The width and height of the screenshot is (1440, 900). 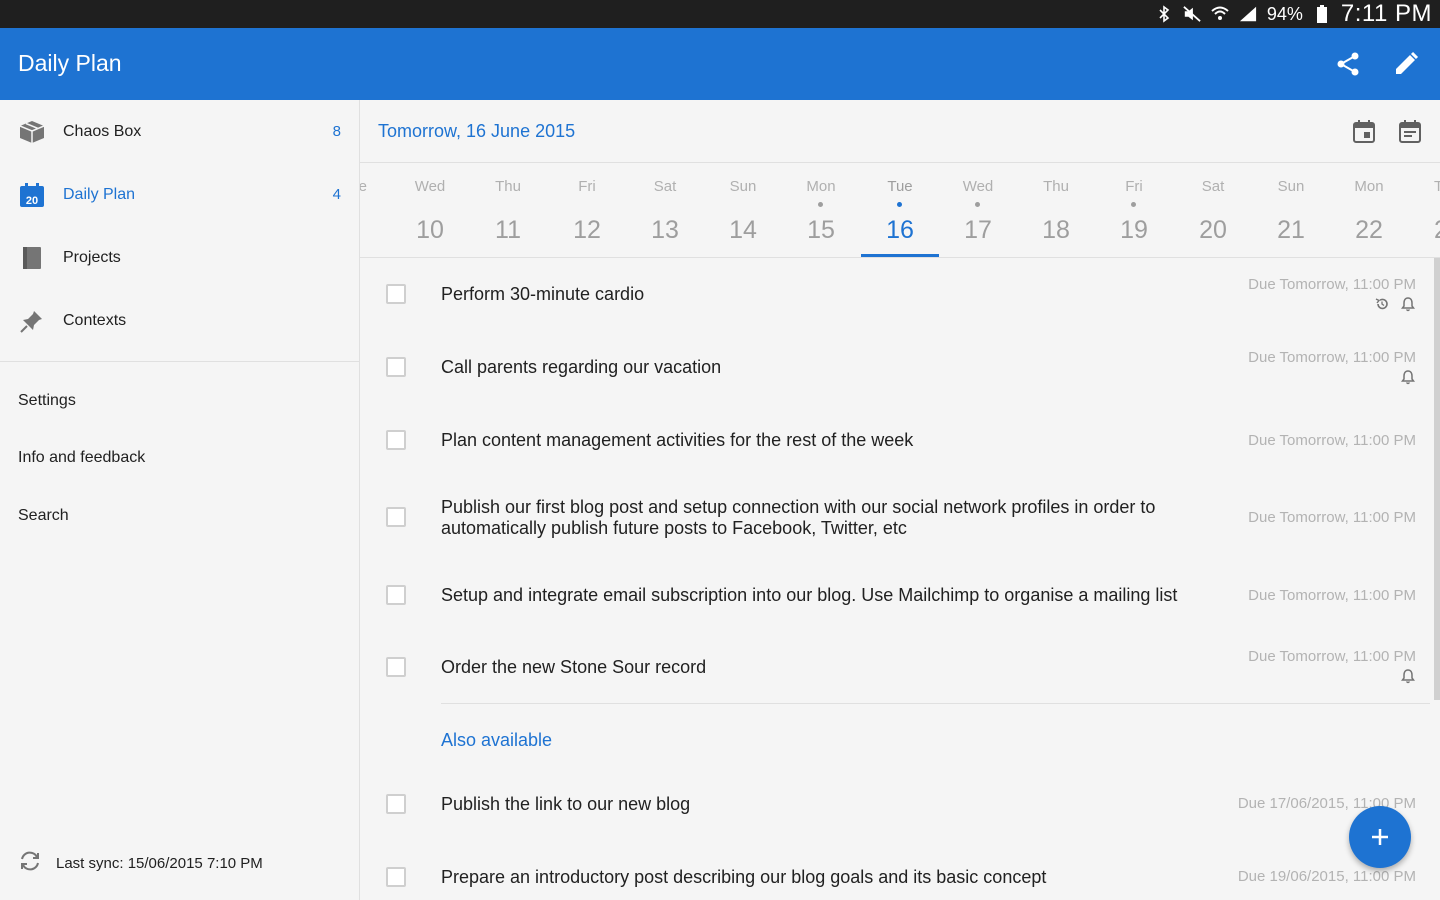 What do you see at coordinates (1322, 14) in the screenshot?
I see `battery-icon` at bounding box center [1322, 14].